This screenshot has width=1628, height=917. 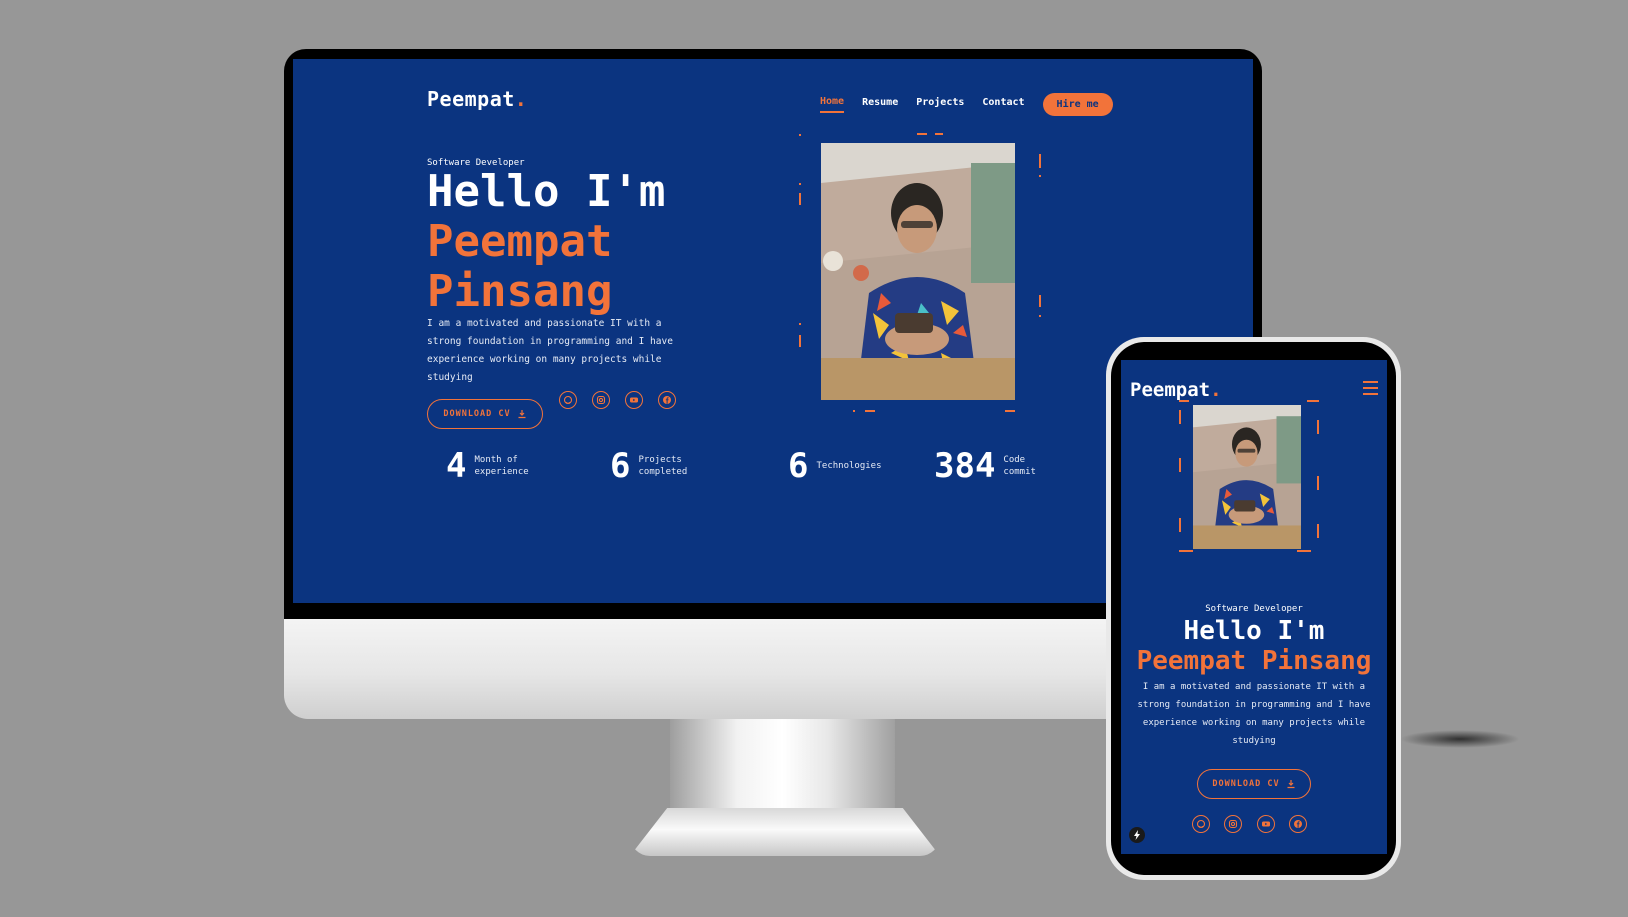 I want to click on last-name: Pinsang, so click(x=520, y=291).